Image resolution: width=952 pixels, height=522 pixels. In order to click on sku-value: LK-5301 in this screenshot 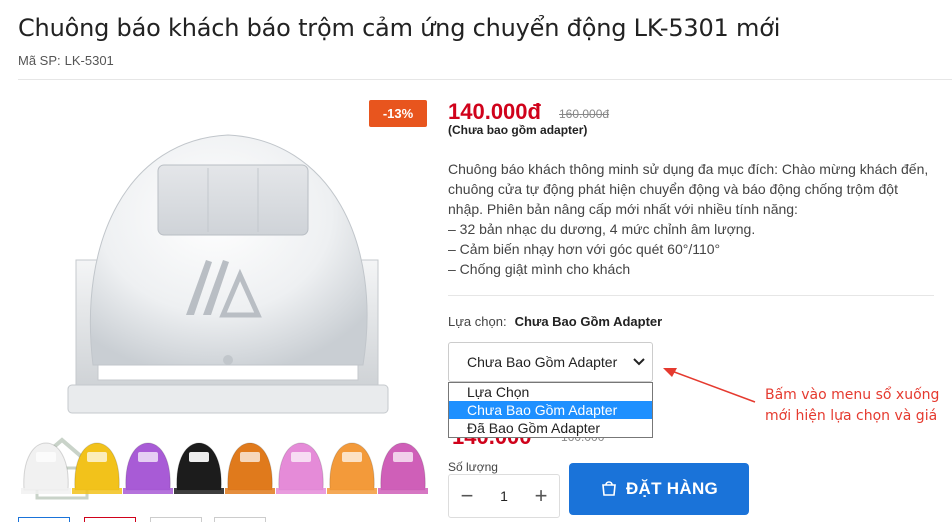, I will do `click(89, 60)`.